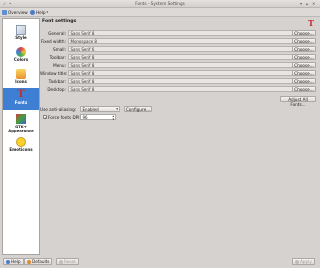 This screenshot has height=268, width=320. I want to click on reset-button-label: Reset, so click(70, 261).